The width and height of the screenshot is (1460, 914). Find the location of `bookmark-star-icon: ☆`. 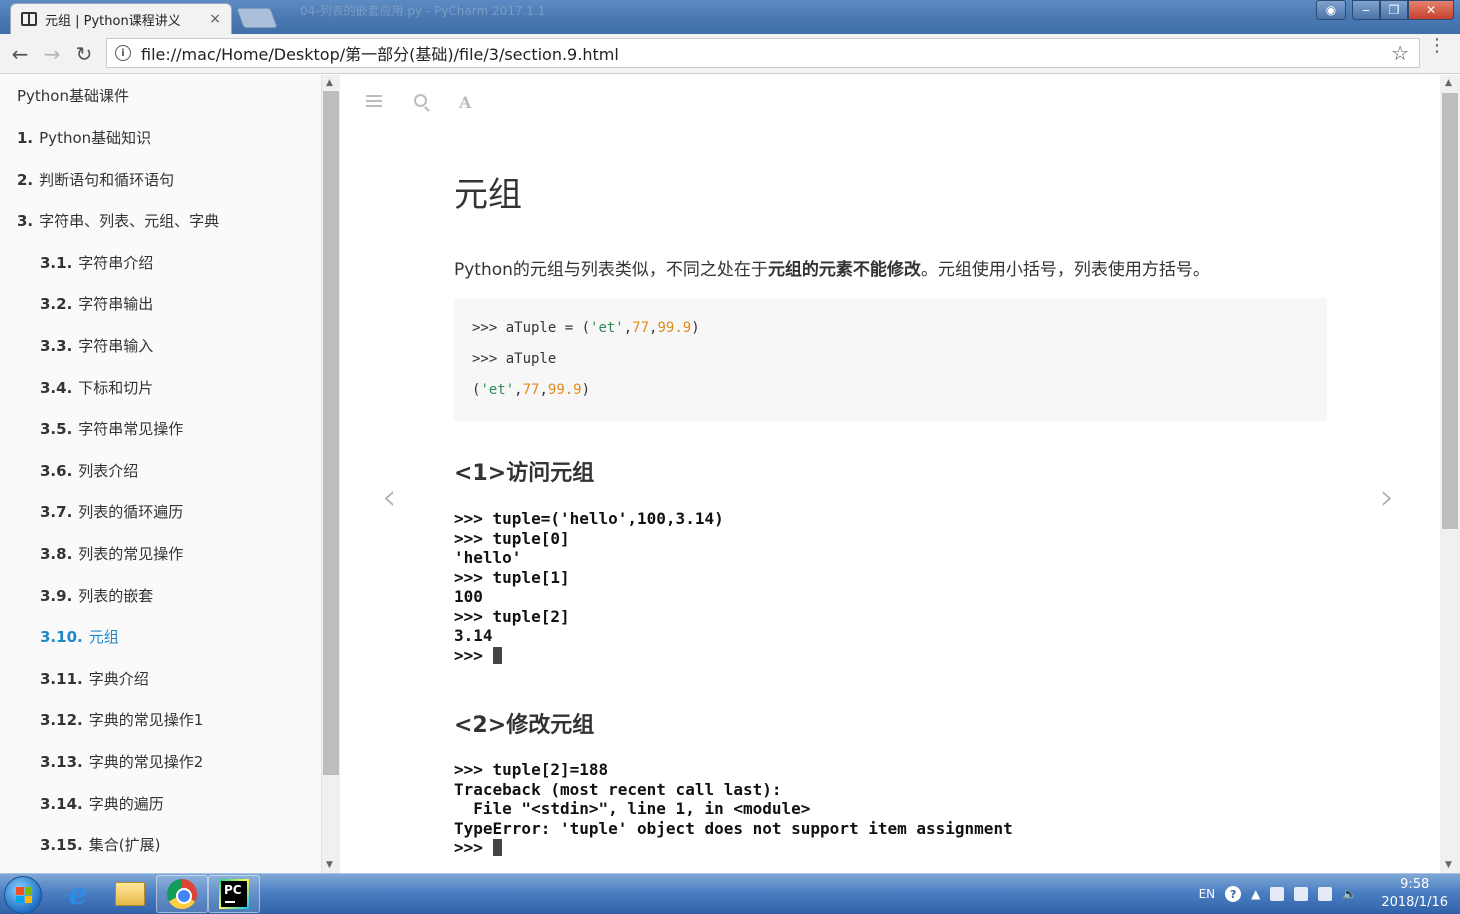

bookmark-star-icon: ☆ is located at coordinates (1400, 53).